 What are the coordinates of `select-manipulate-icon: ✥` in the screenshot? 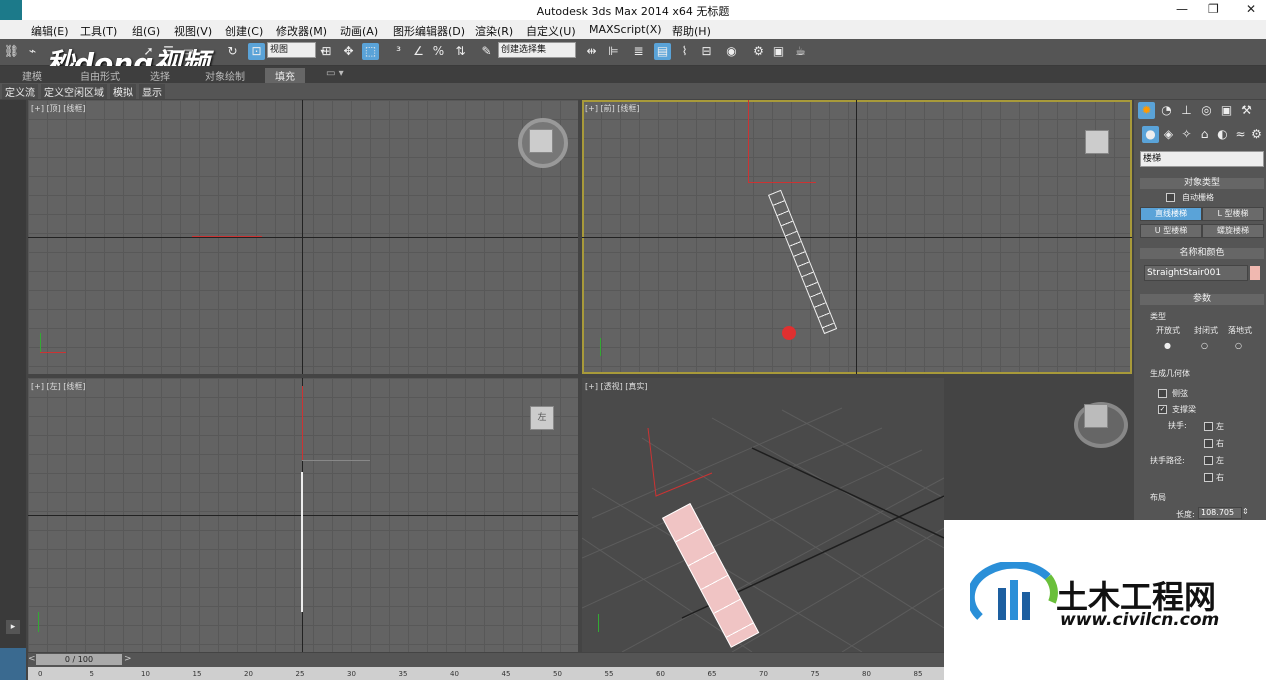 It's located at (348, 51).